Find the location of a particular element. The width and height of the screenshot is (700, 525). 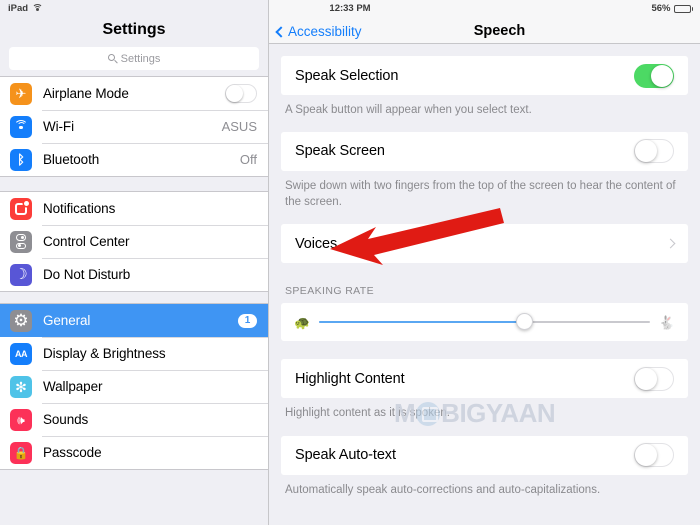

highlight-content-row: Highlight Content is located at coordinates (484, 378).